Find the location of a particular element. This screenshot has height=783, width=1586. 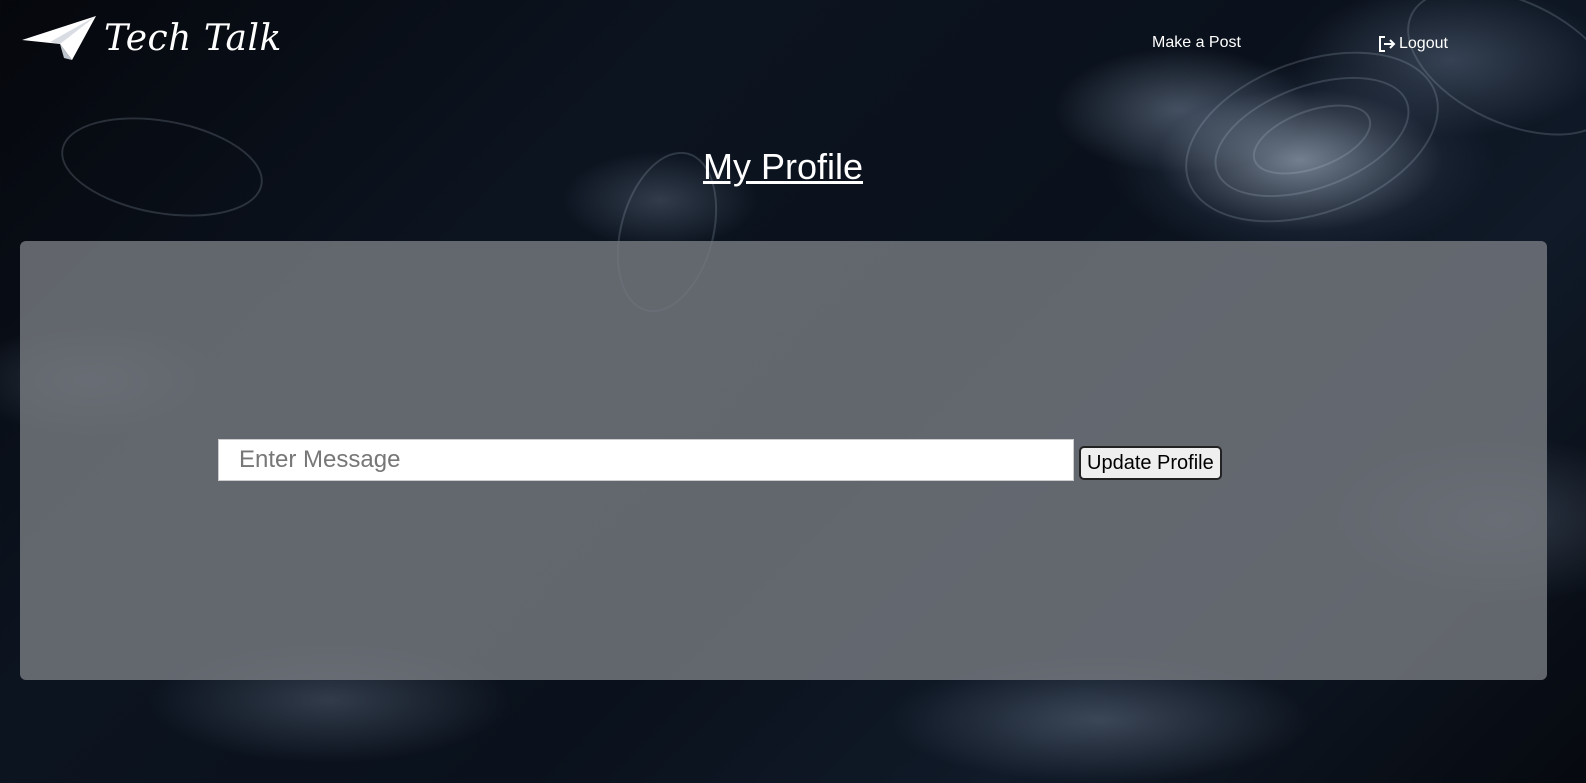

logout-label: Logout is located at coordinates (1423, 43).